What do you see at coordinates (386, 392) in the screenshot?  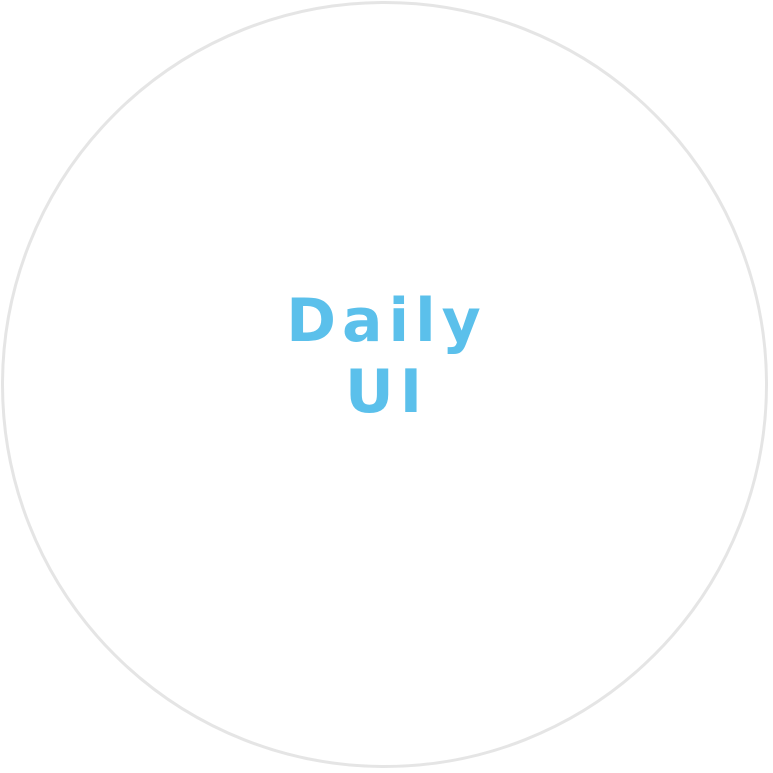 I see `logo-word-ui: UI` at bounding box center [386, 392].